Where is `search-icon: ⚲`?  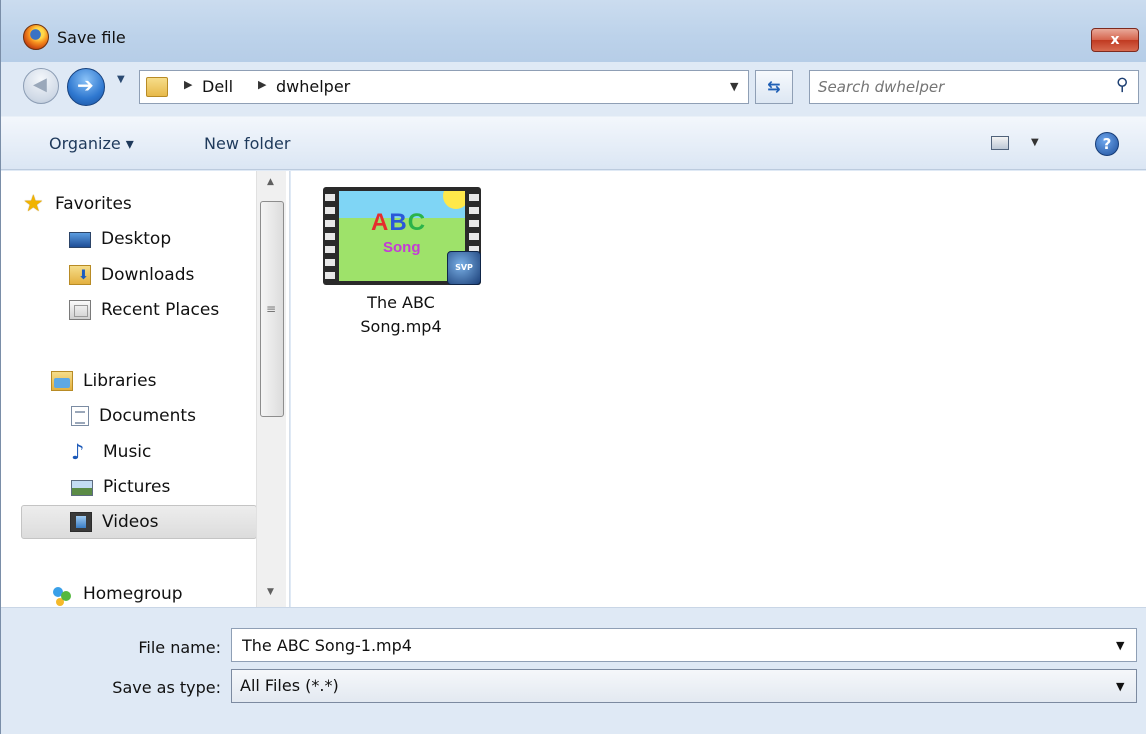 search-icon: ⚲ is located at coordinates (1122, 85).